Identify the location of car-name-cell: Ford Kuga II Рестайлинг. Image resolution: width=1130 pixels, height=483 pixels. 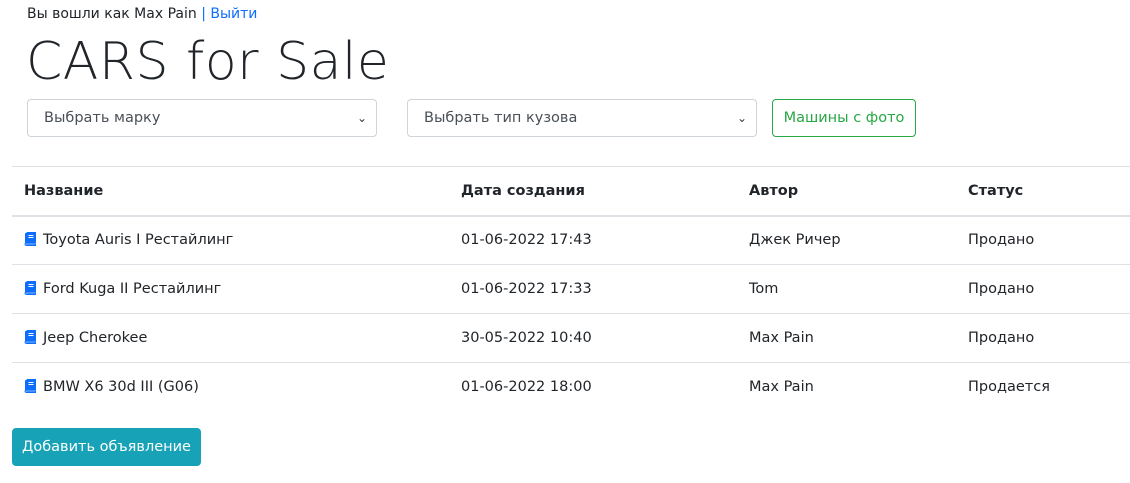
(230, 289).